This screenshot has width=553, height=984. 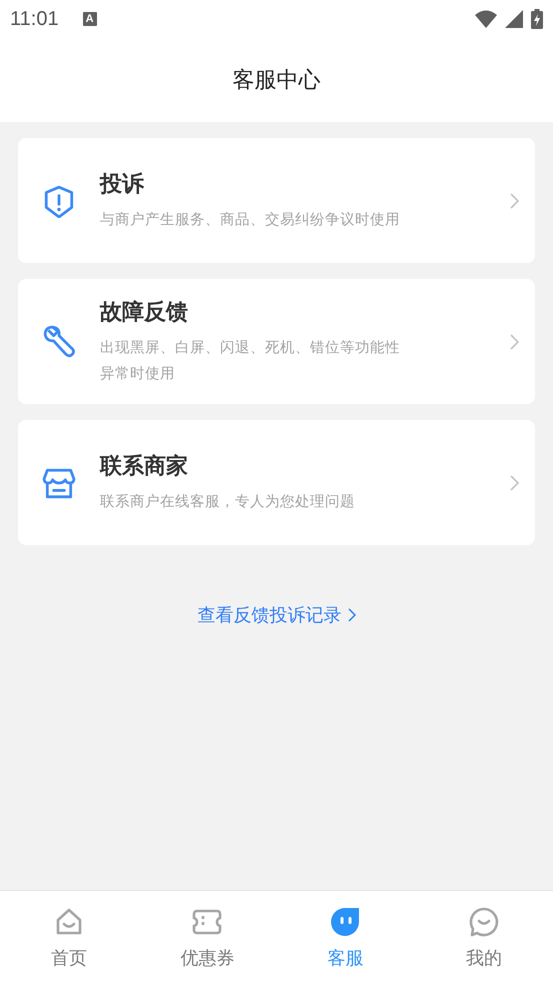 I want to click on service-card: 故障反馈 出现黑屏、白屏、闪退、死机、错位等功能性异常时使用, so click(x=276, y=341).